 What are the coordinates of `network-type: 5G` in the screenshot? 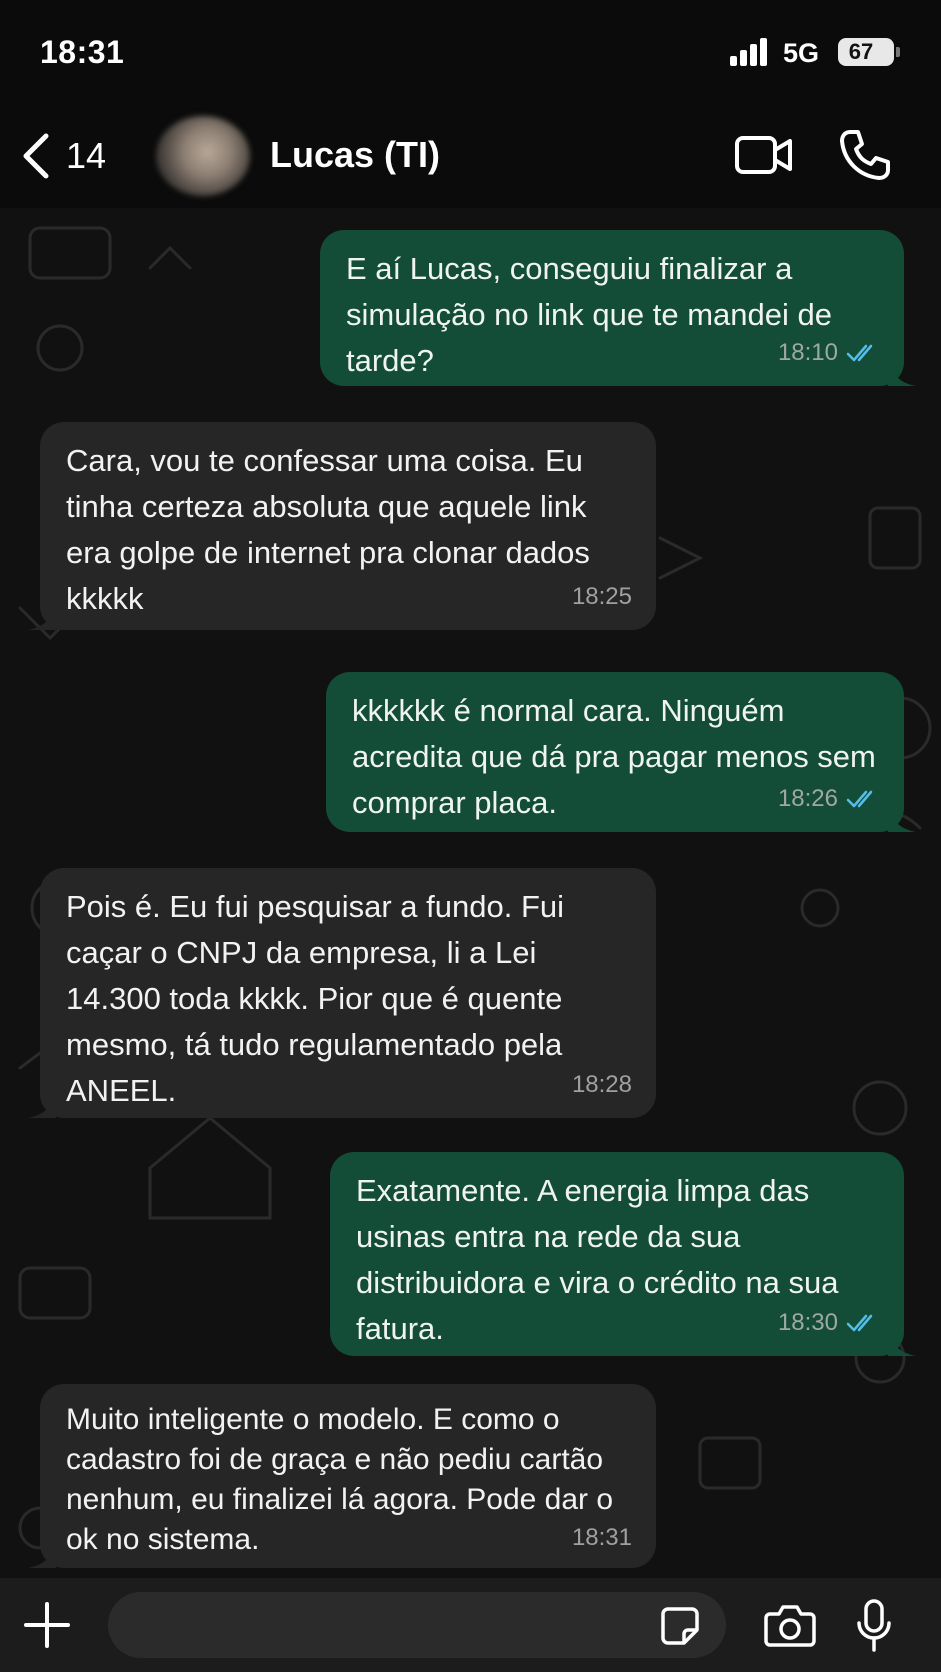 It's located at (801, 53).